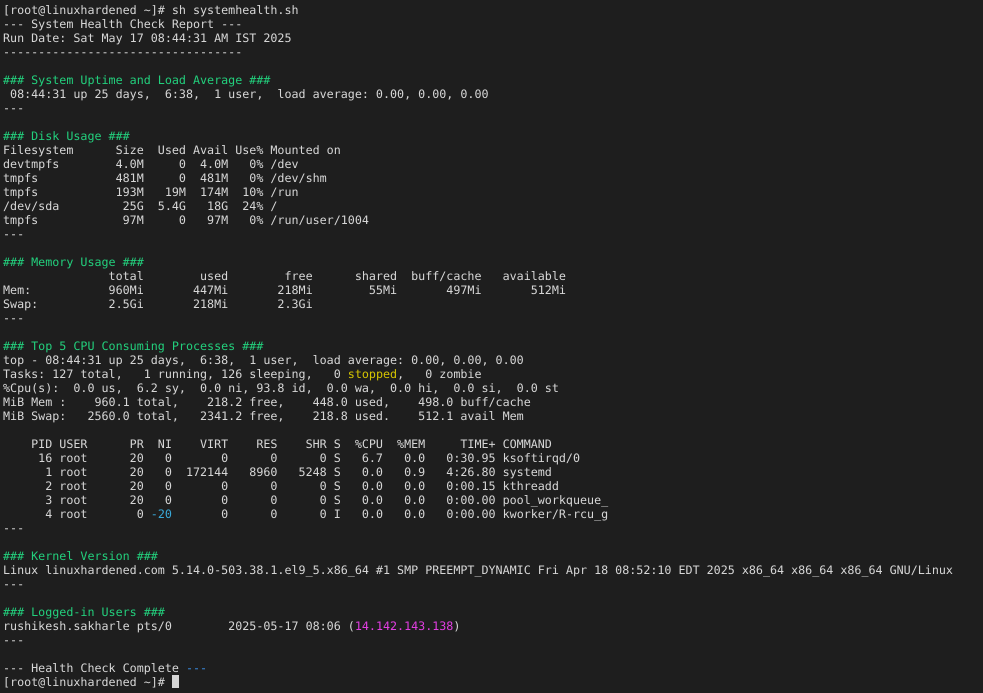 The image size is (983, 693). Describe the element at coordinates (66, 136) in the screenshot. I see `section-heading: ### Disk Usage ###` at that location.